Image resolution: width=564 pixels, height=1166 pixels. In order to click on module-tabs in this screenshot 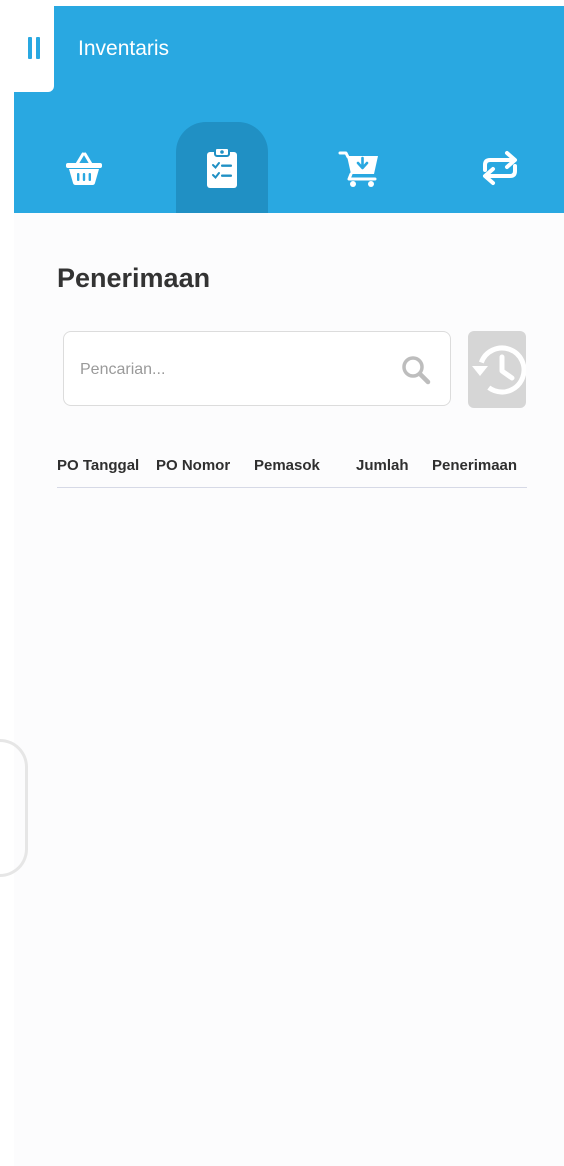, I will do `click(289, 167)`.